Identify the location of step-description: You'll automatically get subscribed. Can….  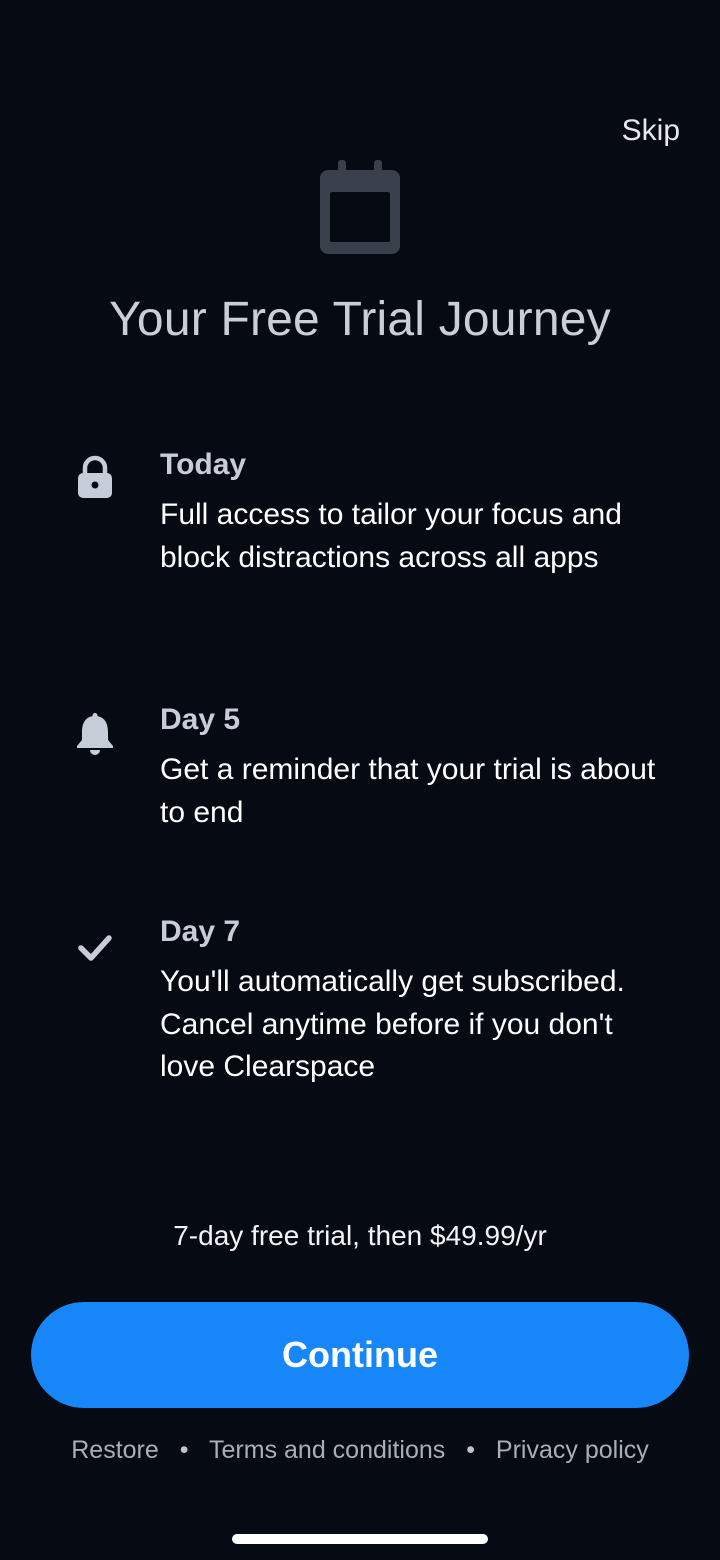
(392, 1024).